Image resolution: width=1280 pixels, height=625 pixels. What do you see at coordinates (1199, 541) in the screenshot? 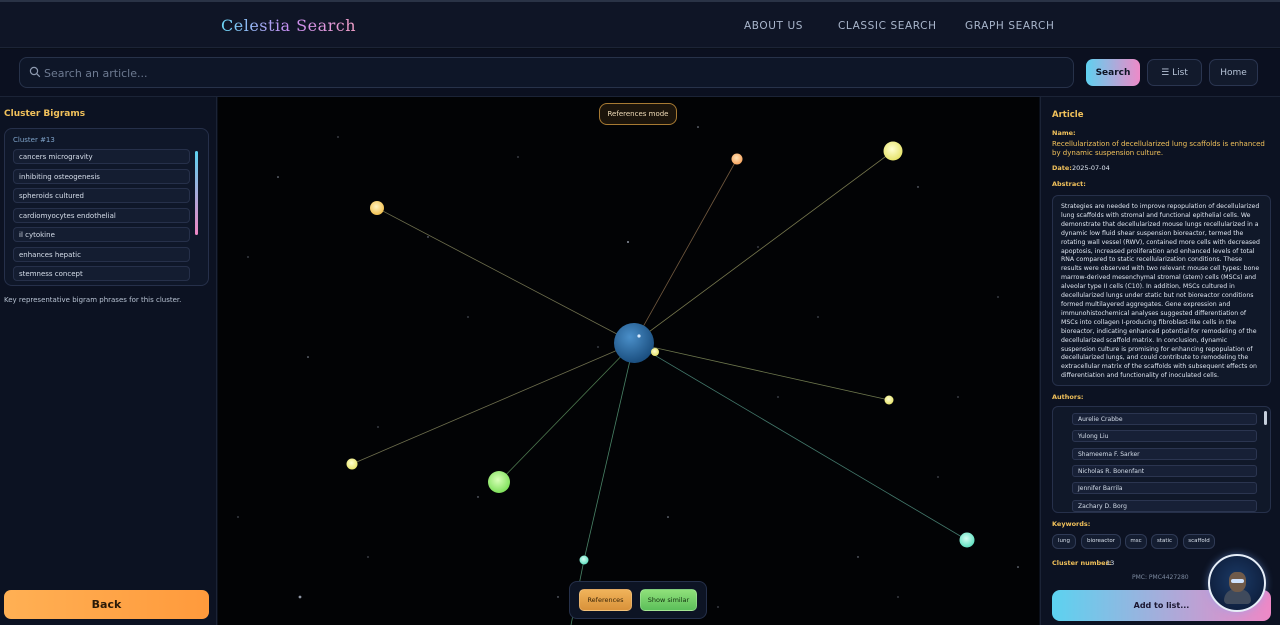
I see `keyword-chip: scaffold` at bounding box center [1199, 541].